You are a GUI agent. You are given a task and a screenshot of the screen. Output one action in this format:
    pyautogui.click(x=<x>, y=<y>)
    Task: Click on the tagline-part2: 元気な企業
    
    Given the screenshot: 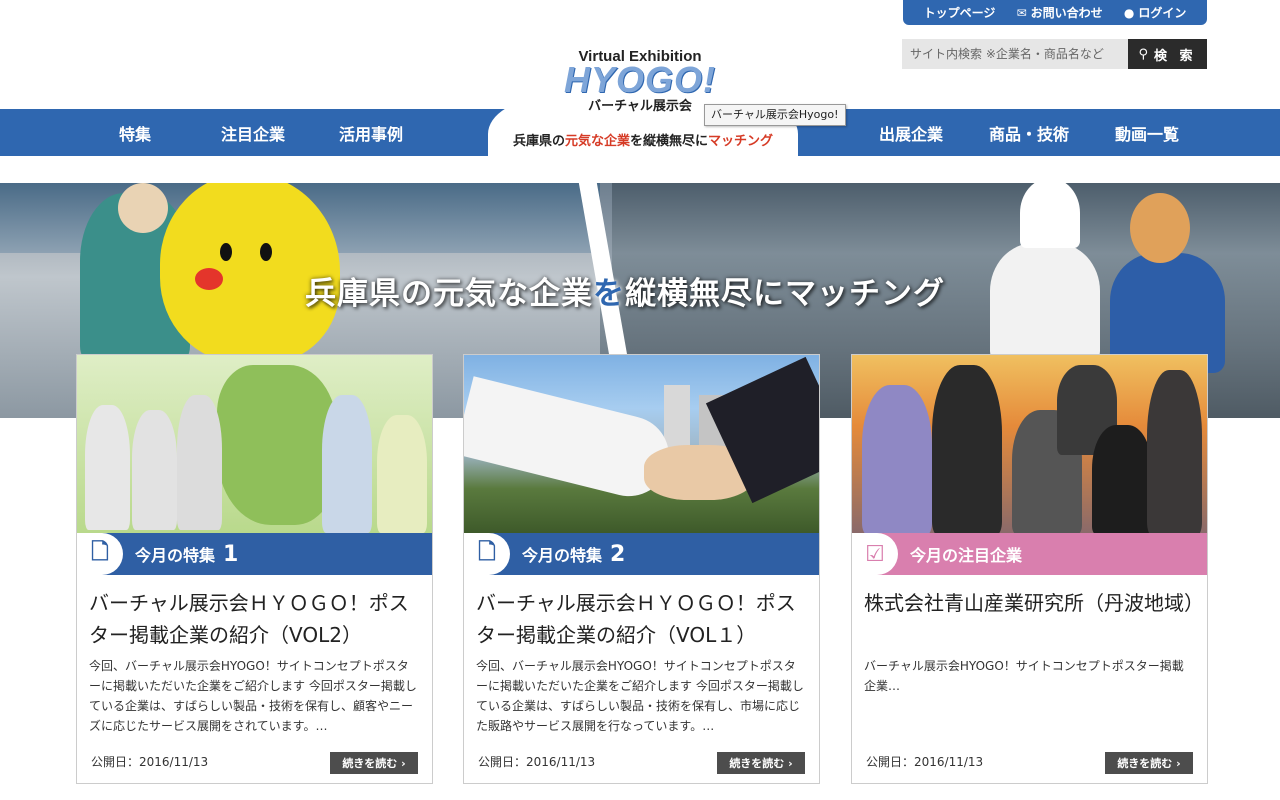 What is the action you would take?
    pyautogui.click(x=597, y=141)
    